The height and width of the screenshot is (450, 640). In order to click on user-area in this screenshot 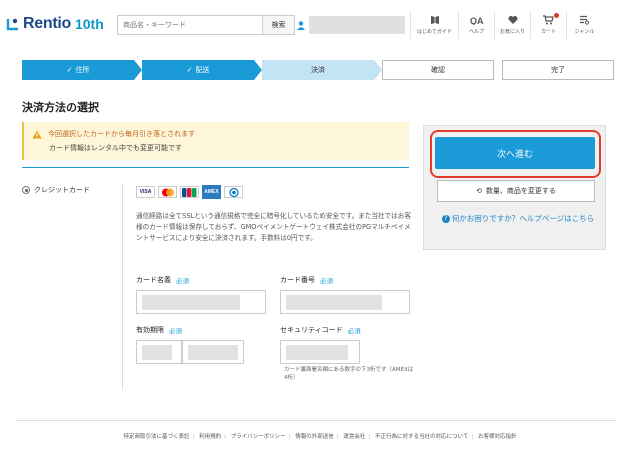, I will do `click(351, 25)`.